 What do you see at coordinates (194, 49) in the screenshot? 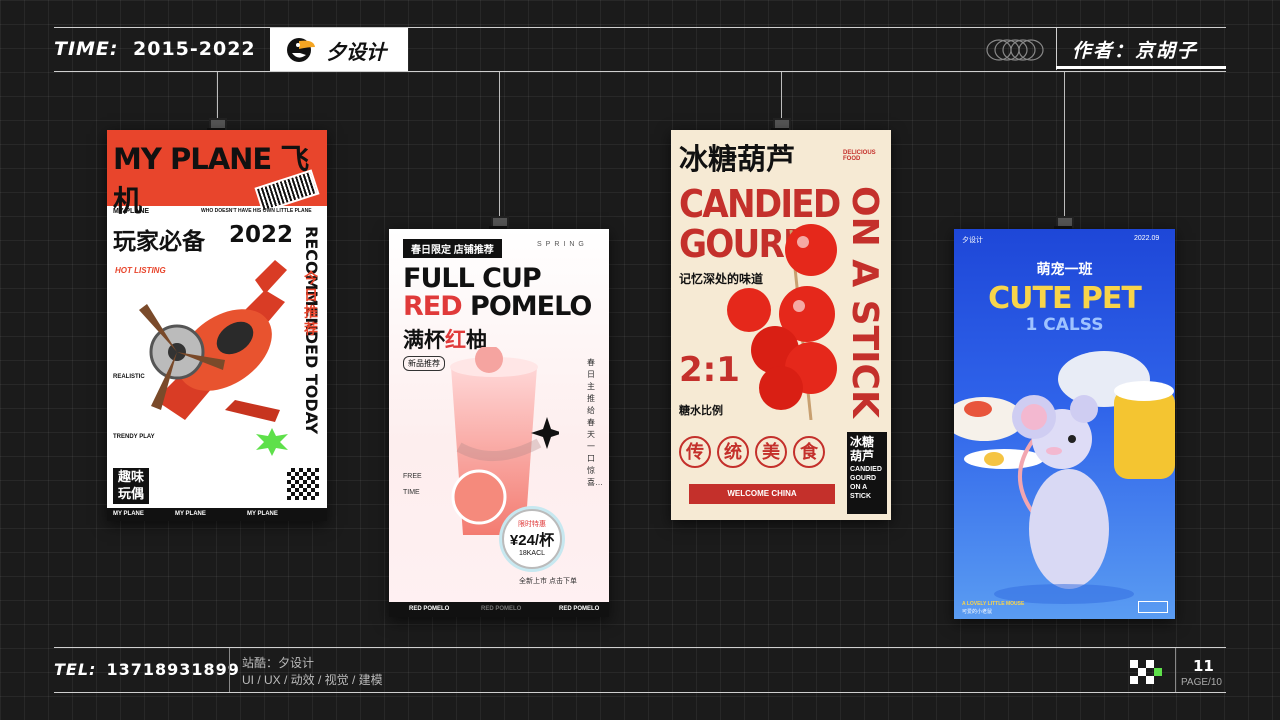
I see `time-value: 2015-2022` at bounding box center [194, 49].